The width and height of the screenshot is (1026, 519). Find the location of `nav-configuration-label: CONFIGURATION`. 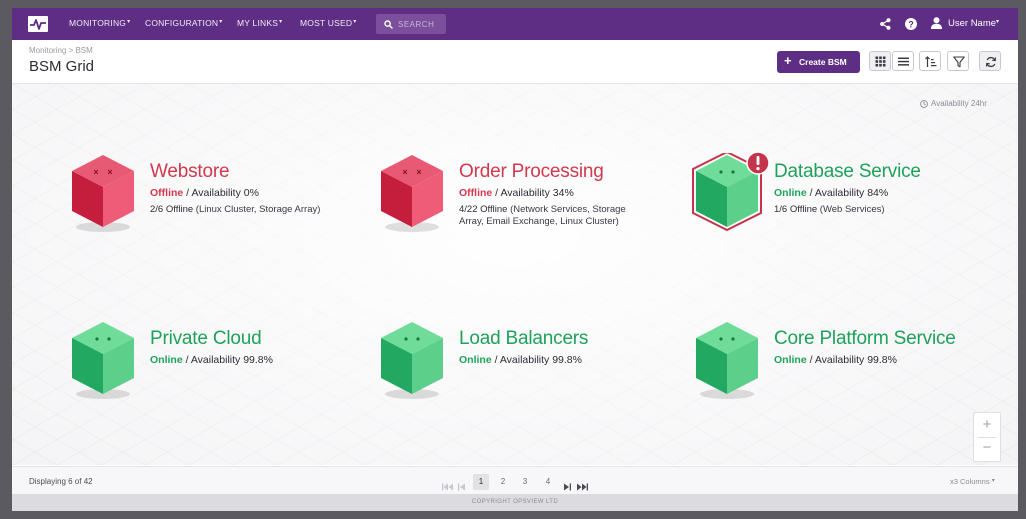

nav-configuration-label: CONFIGURATION is located at coordinates (182, 23).